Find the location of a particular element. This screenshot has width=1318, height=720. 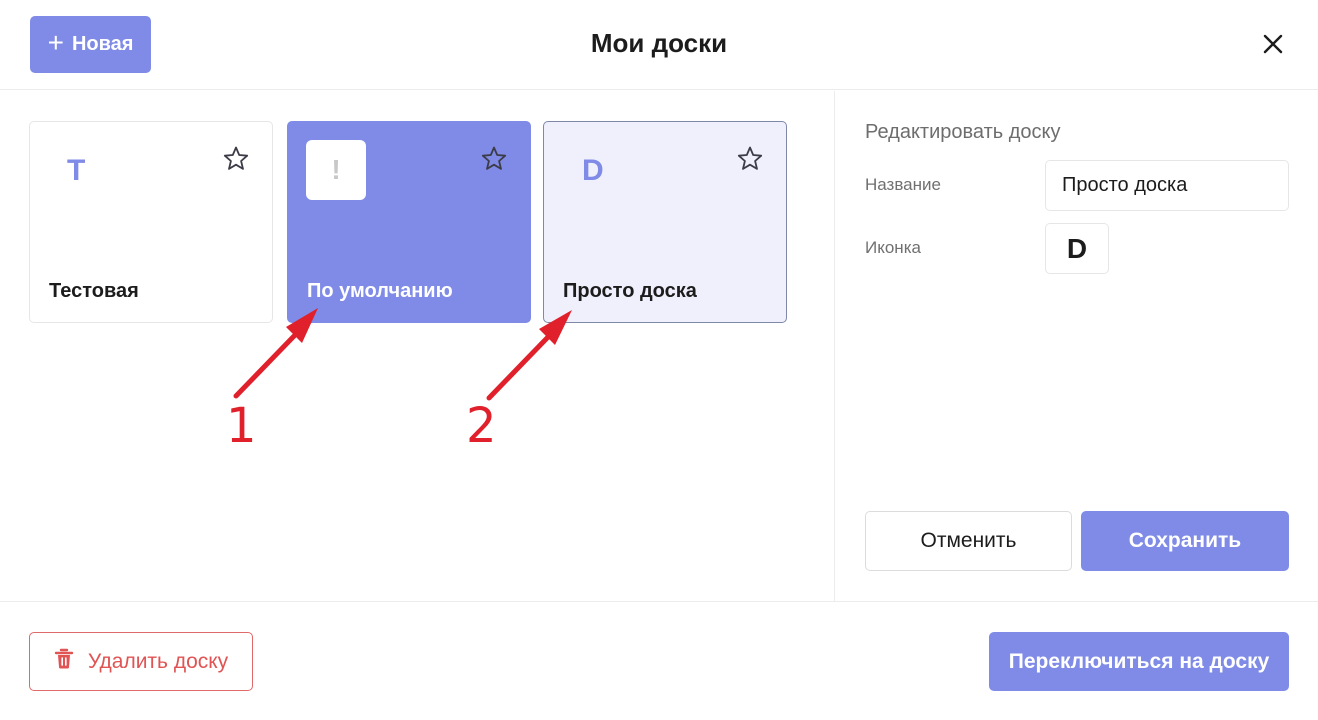

board-card-prosto: D Просто доска is located at coordinates (665, 222).